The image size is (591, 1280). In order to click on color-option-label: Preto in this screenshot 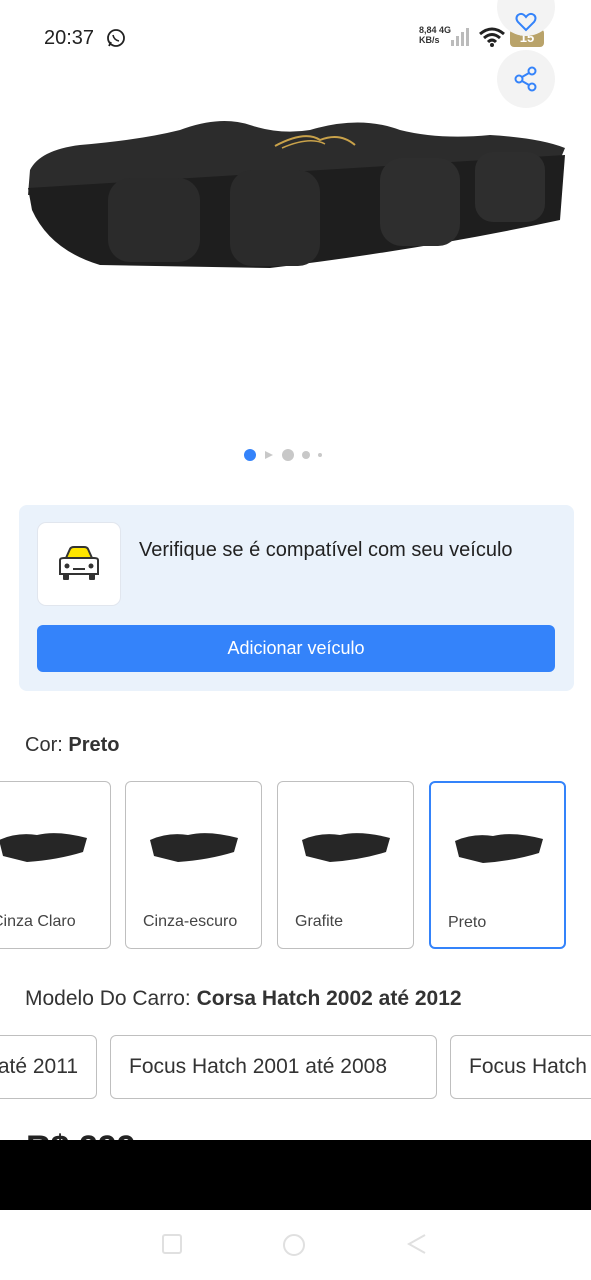, I will do `click(467, 922)`.